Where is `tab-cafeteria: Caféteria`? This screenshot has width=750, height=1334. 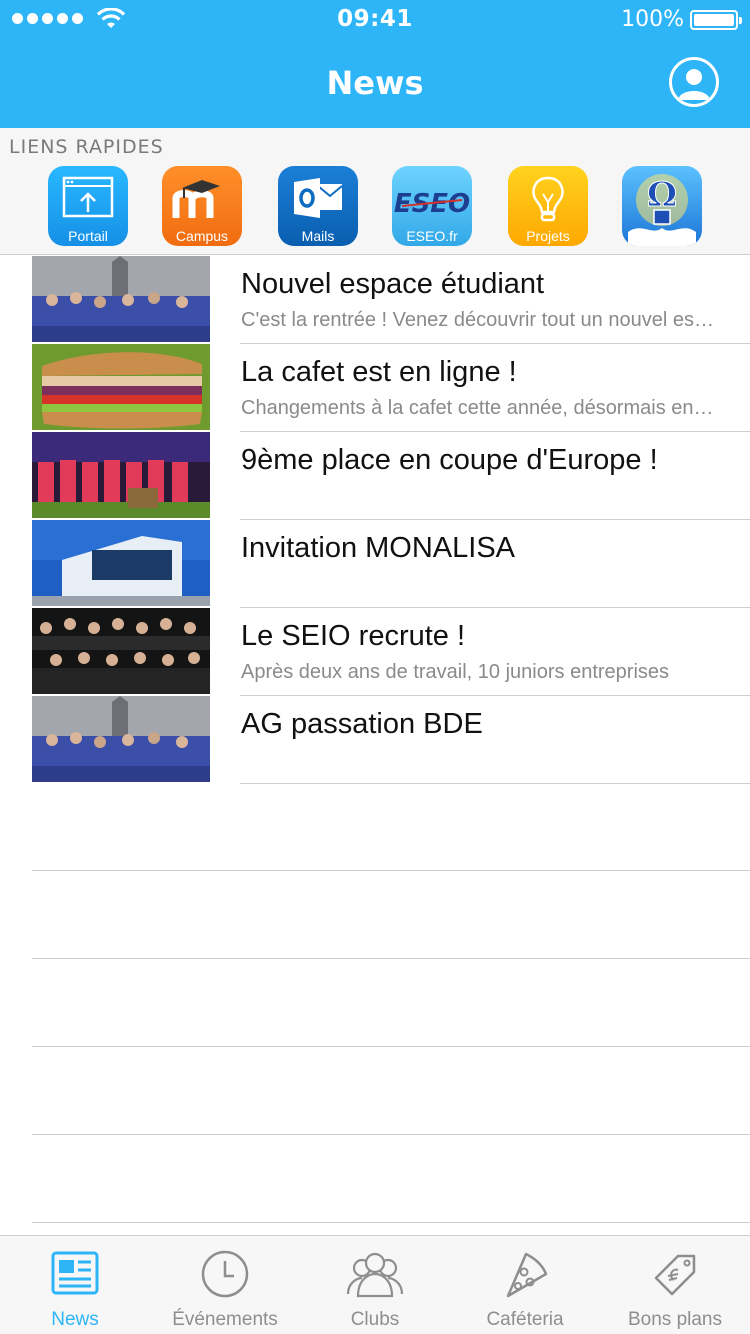 tab-cafeteria: Caféteria is located at coordinates (525, 1285).